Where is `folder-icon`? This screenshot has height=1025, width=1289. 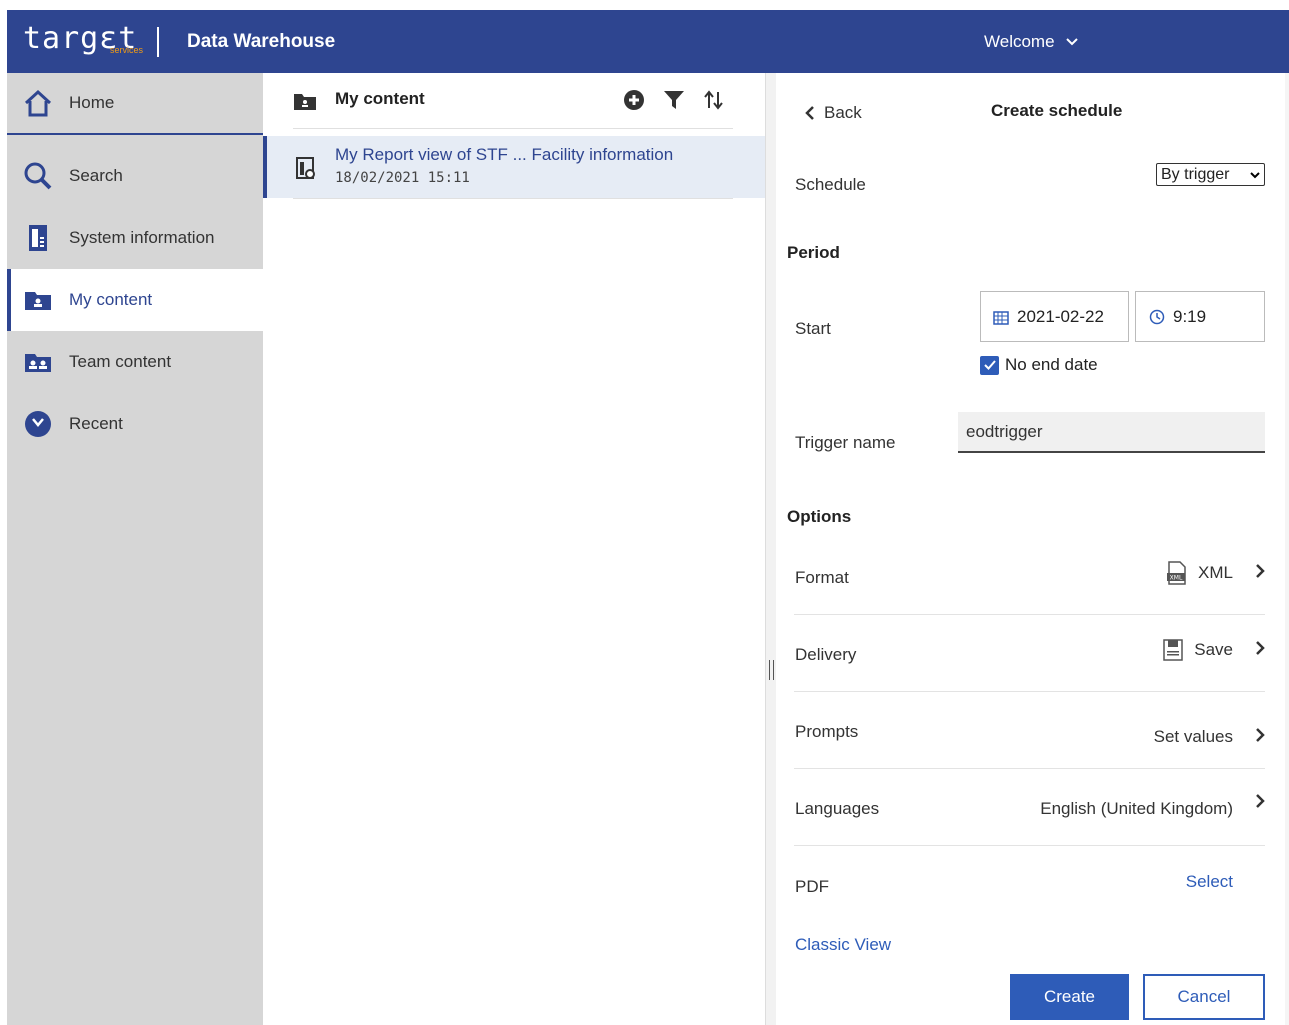
folder-icon is located at coordinates (305, 102).